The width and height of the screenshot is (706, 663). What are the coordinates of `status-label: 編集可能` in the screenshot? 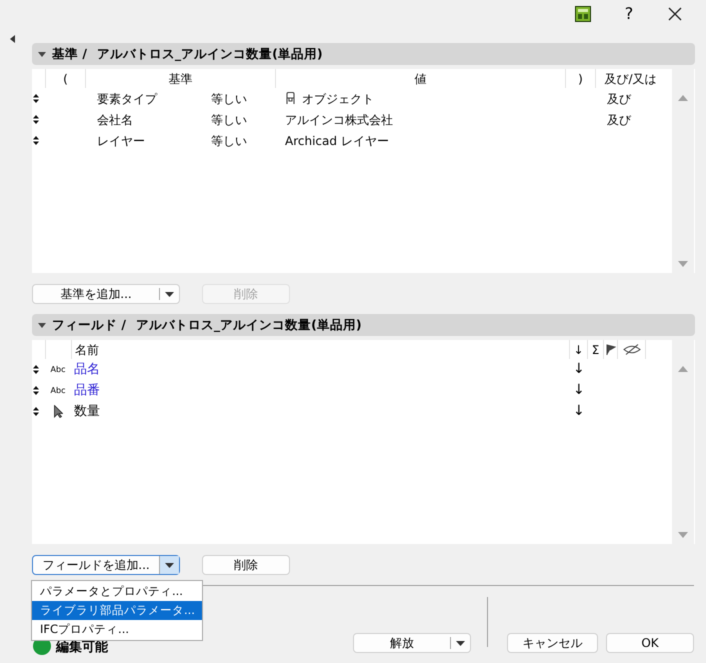 It's located at (82, 647).